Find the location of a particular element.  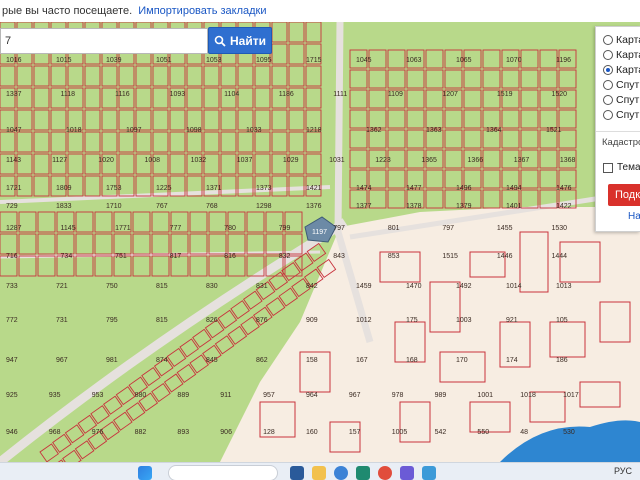

parcel-number: 1477 is located at coordinates (414, 188).